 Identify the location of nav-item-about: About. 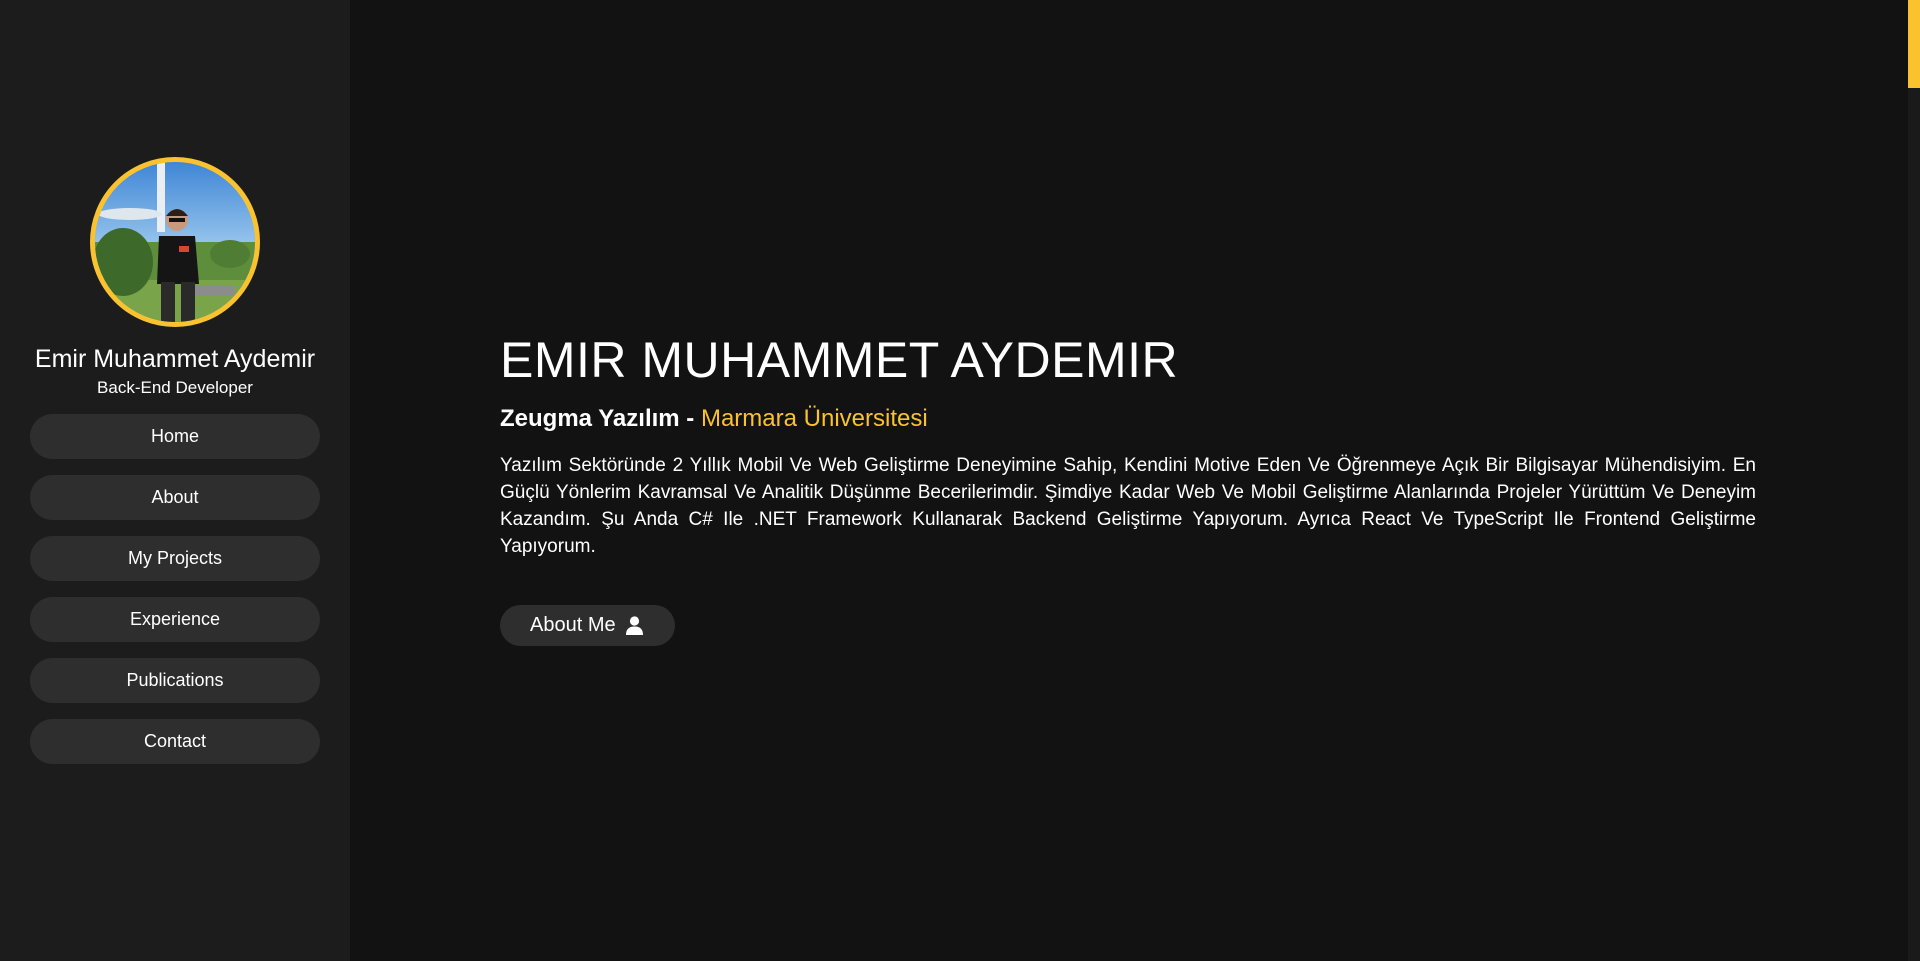
(175, 497).